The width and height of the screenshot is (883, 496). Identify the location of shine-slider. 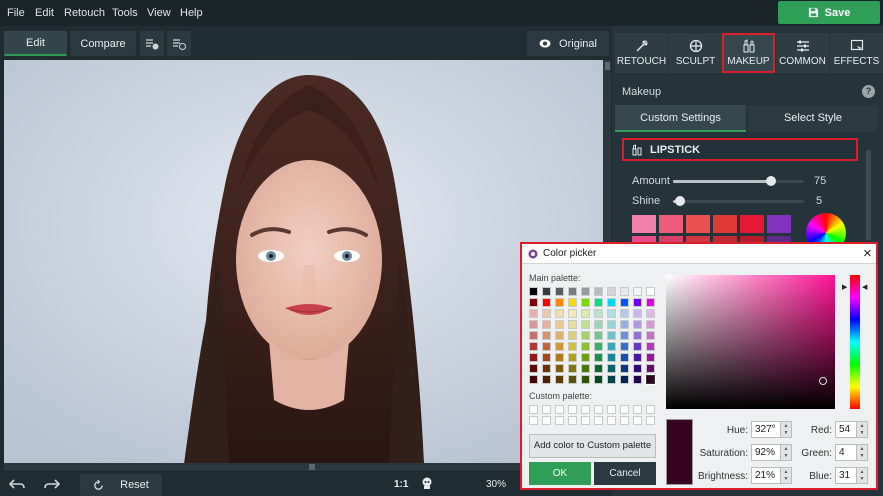
(738, 201).